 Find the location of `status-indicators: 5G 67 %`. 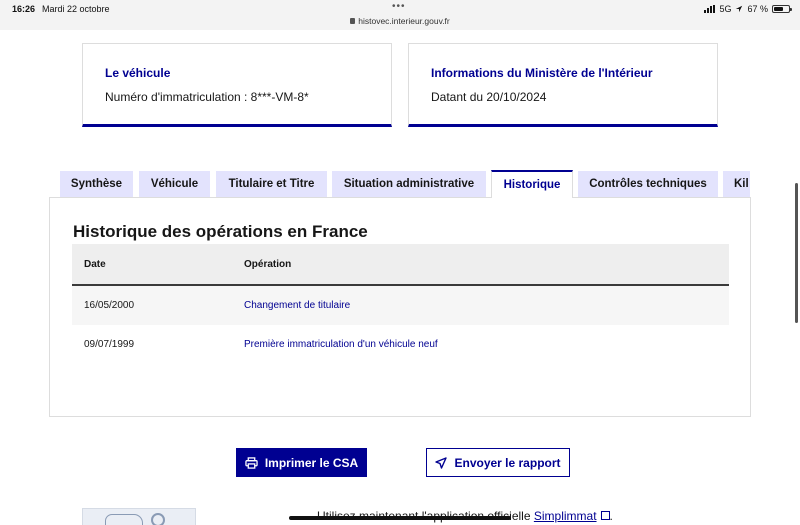

status-indicators: 5G 67 % is located at coordinates (748, 9).